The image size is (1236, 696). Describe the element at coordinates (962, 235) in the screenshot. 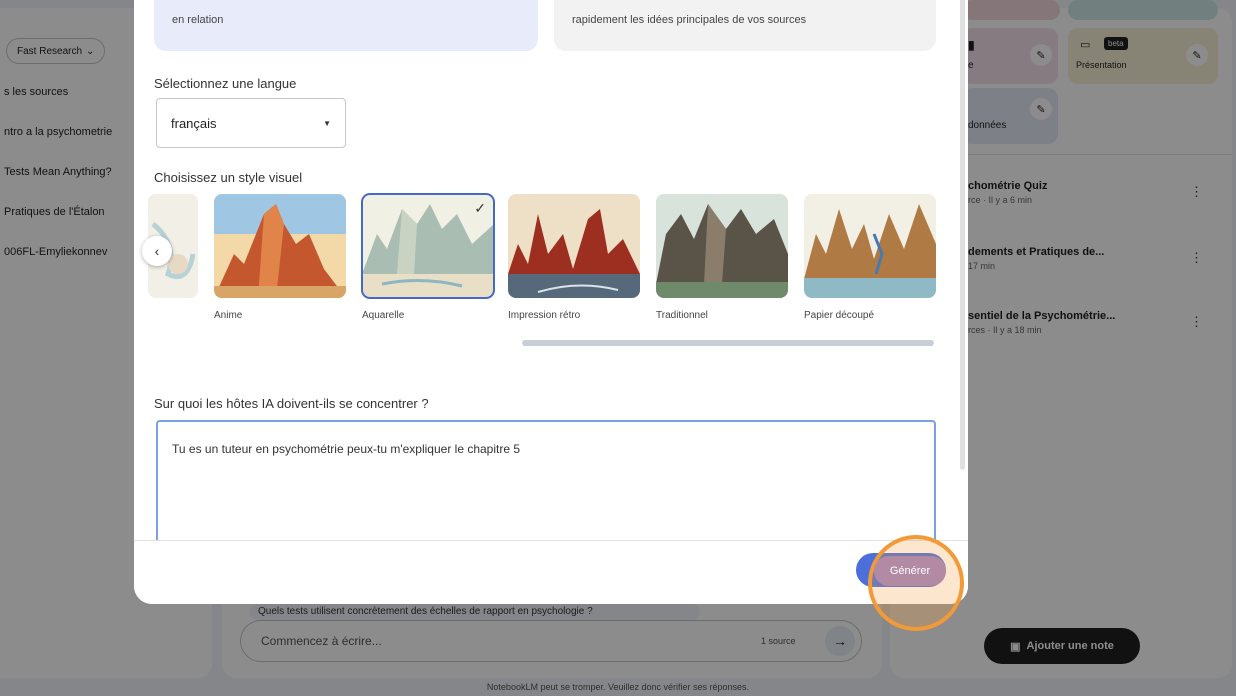

I see `dialog-scrollbar` at that location.